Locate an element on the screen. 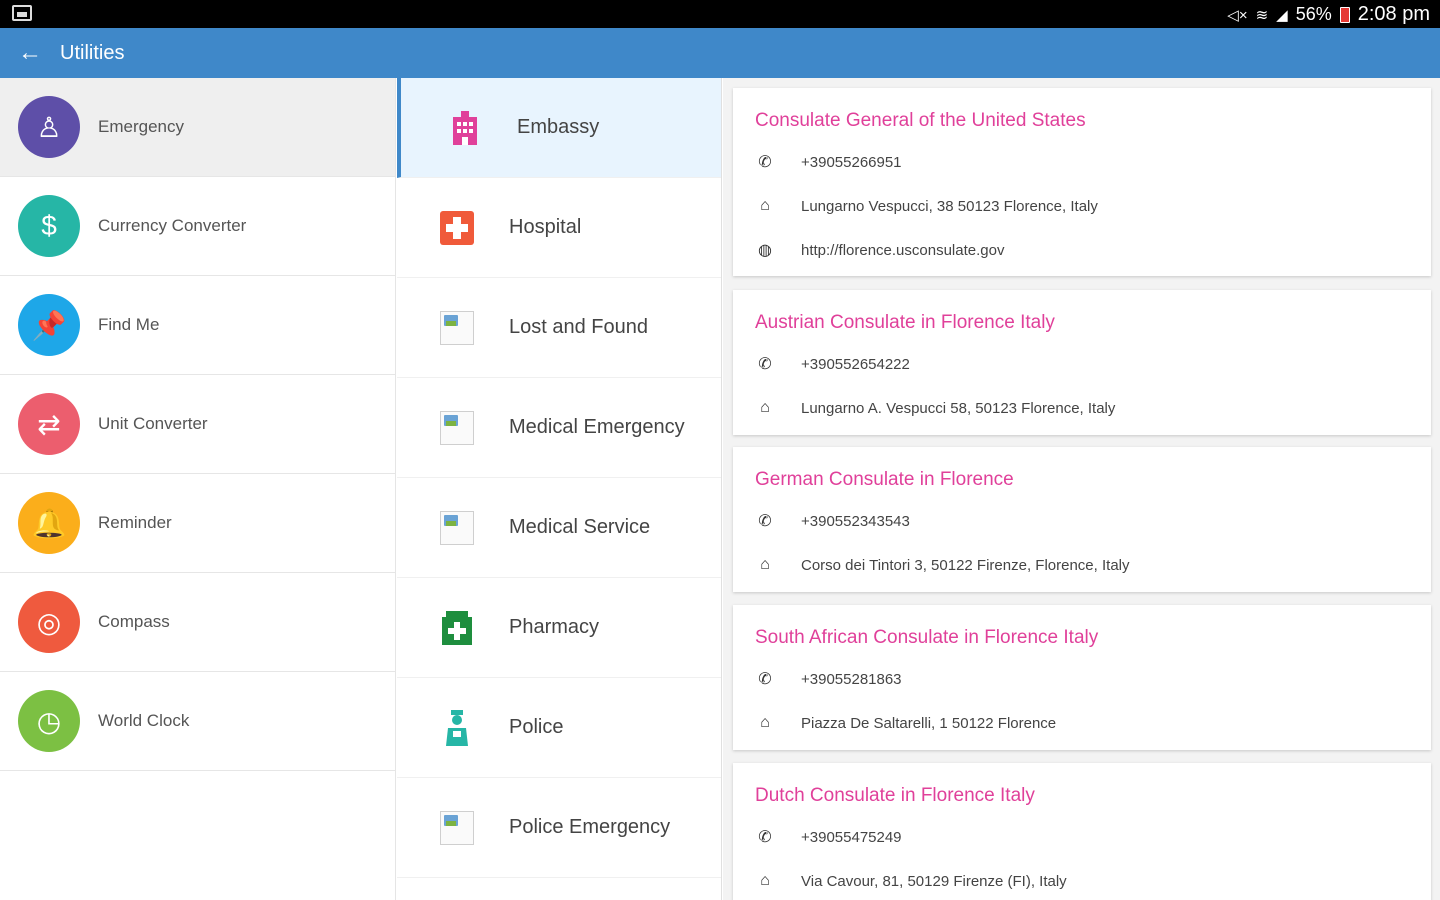  category-label: Hospital is located at coordinates (545, 227).